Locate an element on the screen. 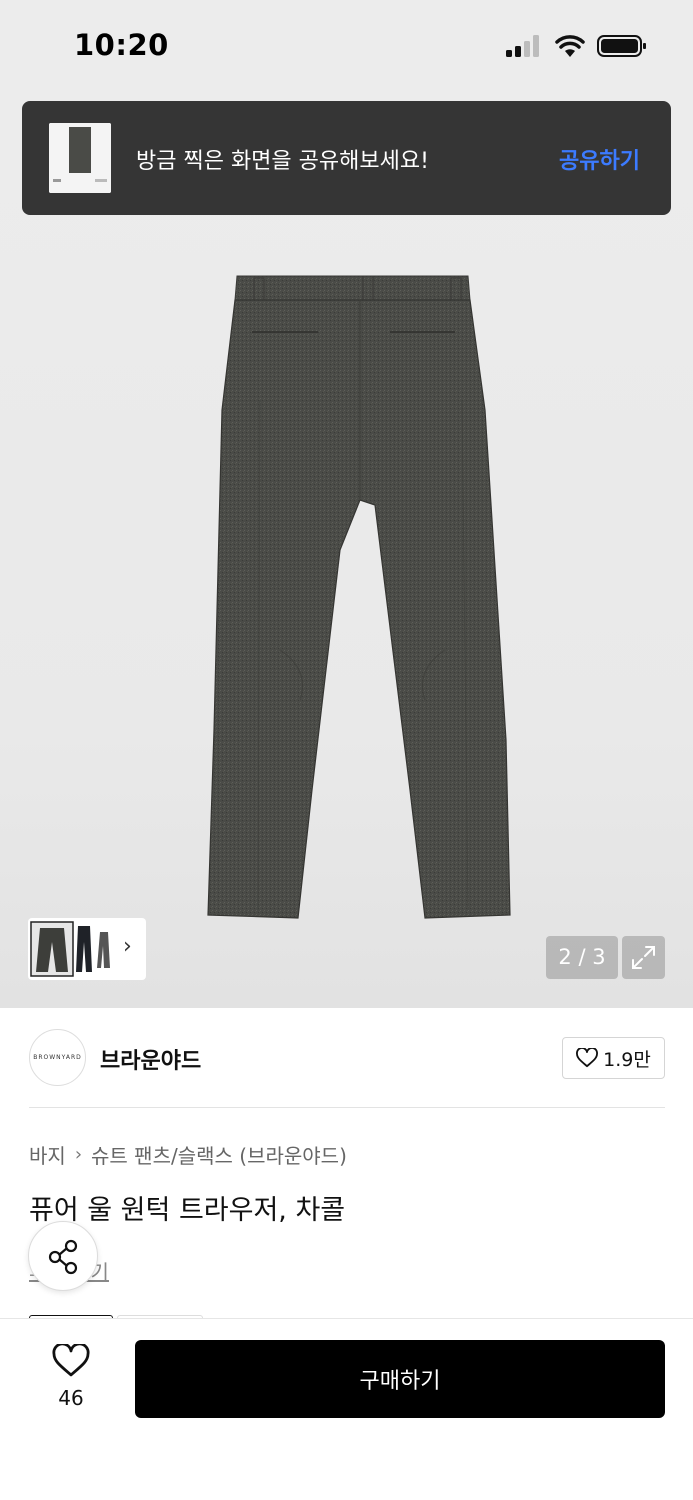  cellular-signal-icon is located at coordinates (522, 46).